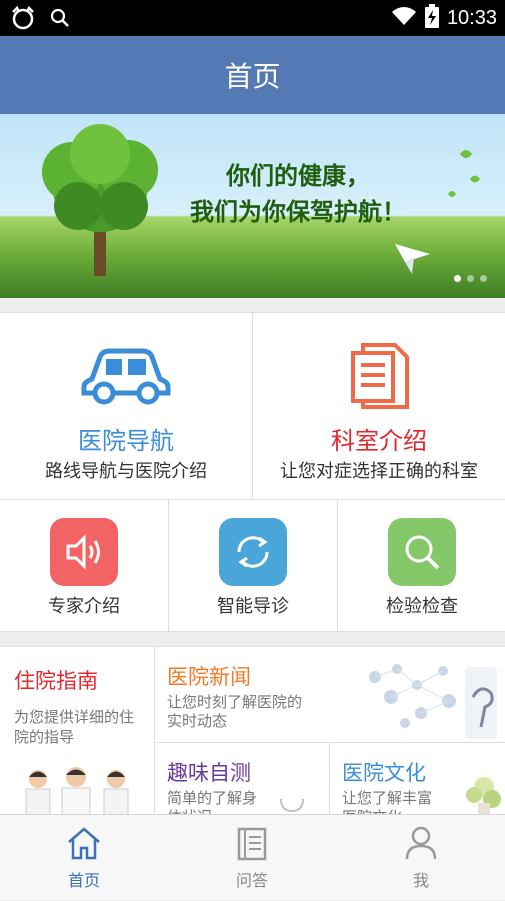  I want to click on slogan-line-1: 你们的健康，, so click(298, 176).